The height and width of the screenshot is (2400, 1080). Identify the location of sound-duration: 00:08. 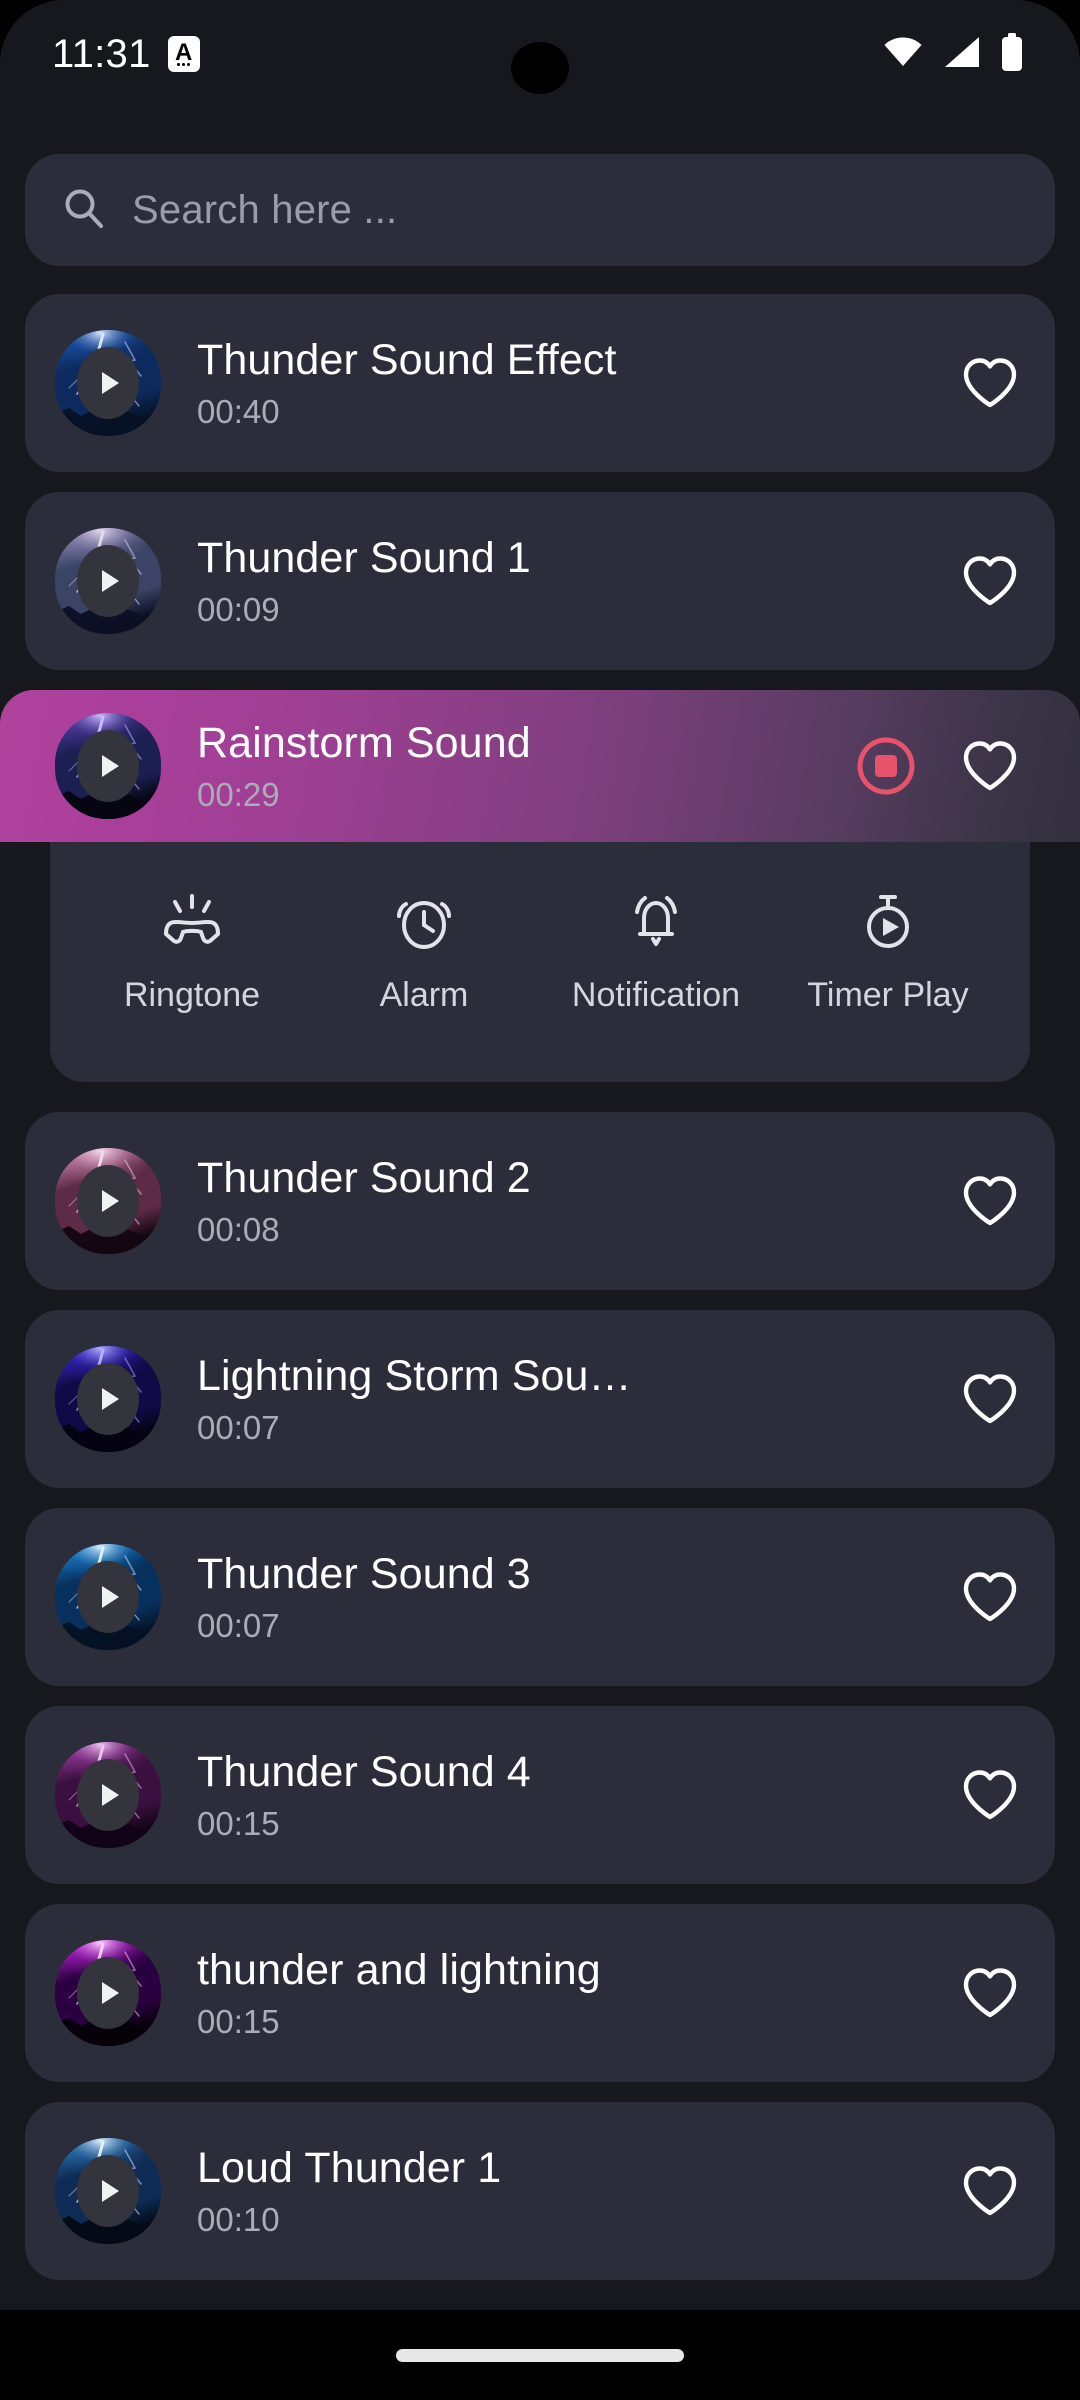
(238, 1229).